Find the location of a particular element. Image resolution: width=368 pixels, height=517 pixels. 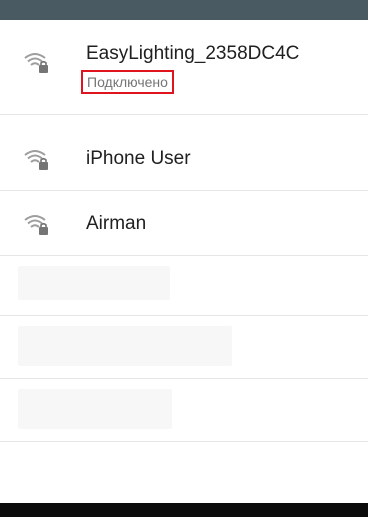

status-bar is located at coordinates (184, 10).